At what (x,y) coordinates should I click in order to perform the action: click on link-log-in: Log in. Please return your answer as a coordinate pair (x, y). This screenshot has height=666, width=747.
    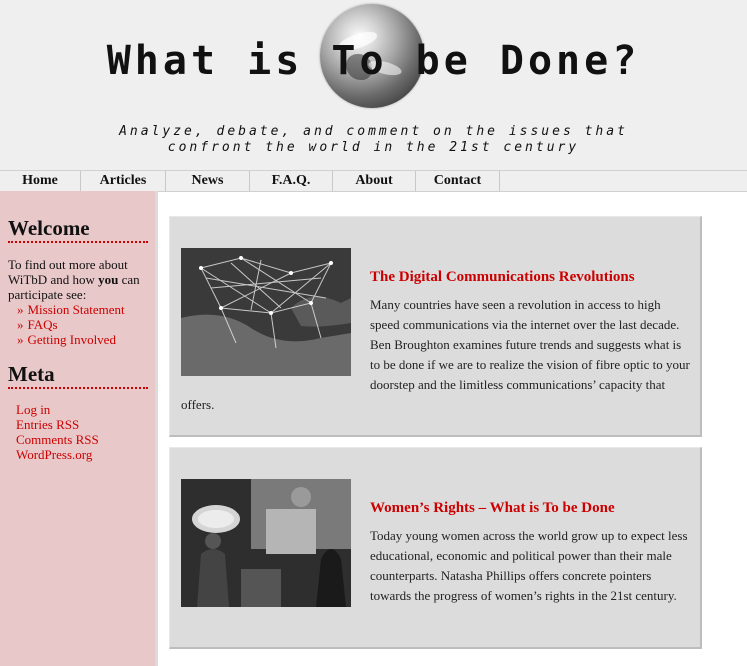
    Looking at the image, I should click on (57, 409).